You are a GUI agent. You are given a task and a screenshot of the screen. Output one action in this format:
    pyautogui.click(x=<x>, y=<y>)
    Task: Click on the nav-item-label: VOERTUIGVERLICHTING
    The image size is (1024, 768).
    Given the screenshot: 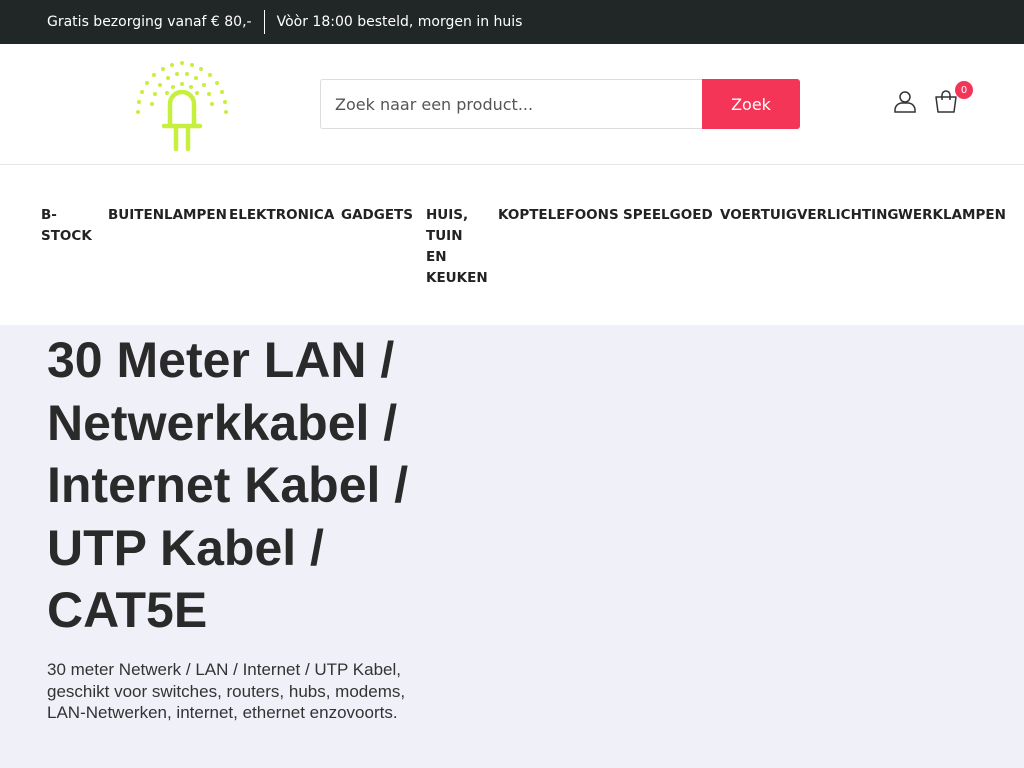 What is the action you would take?
    pyautogui.click(x=809, y=215)
    